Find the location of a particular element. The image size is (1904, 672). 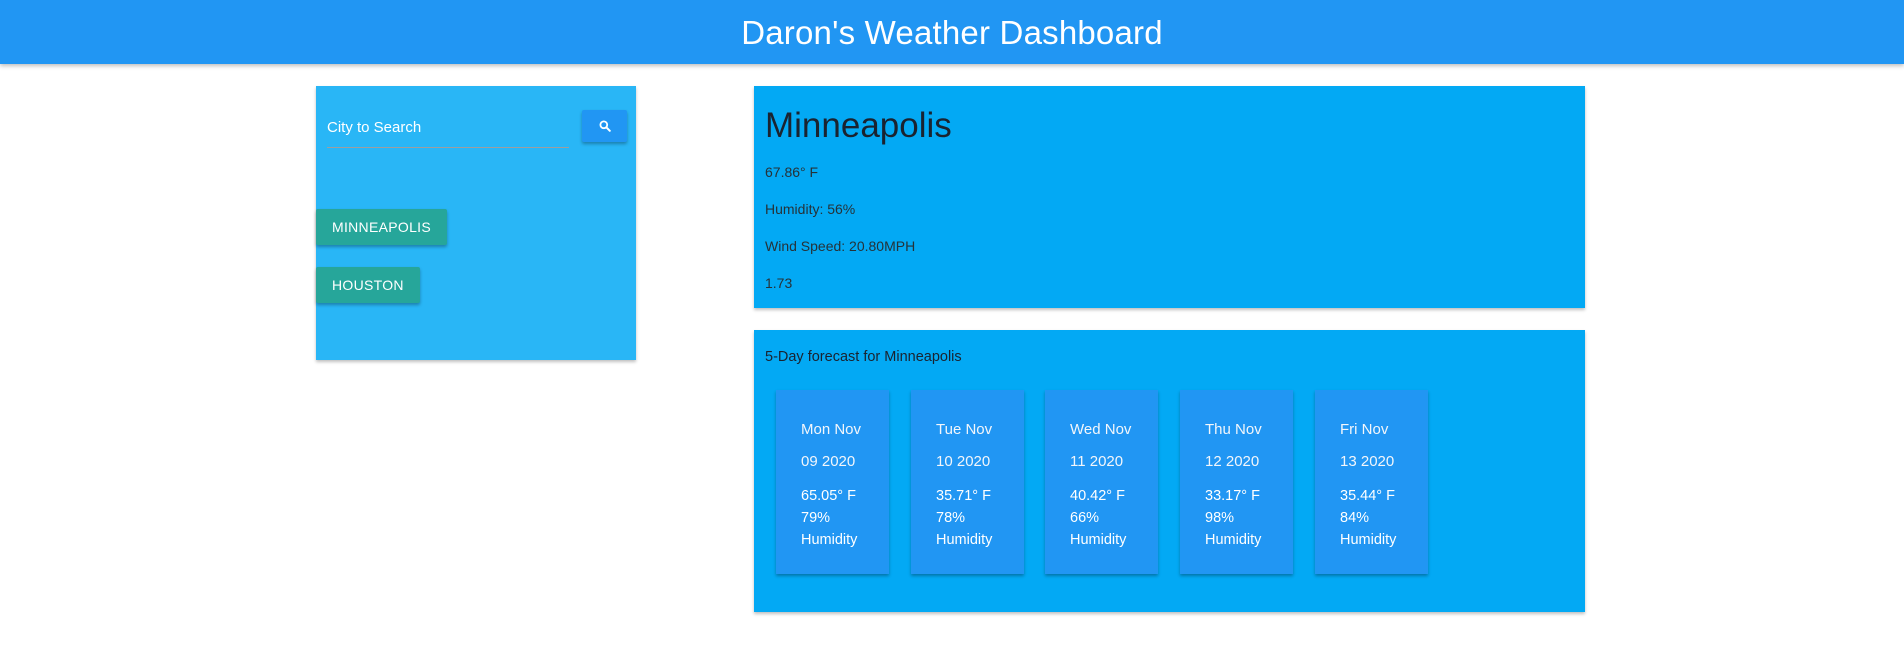

forecast-heading: 5-Day forecast for Minneapolis is located at coordinates (863, 357).